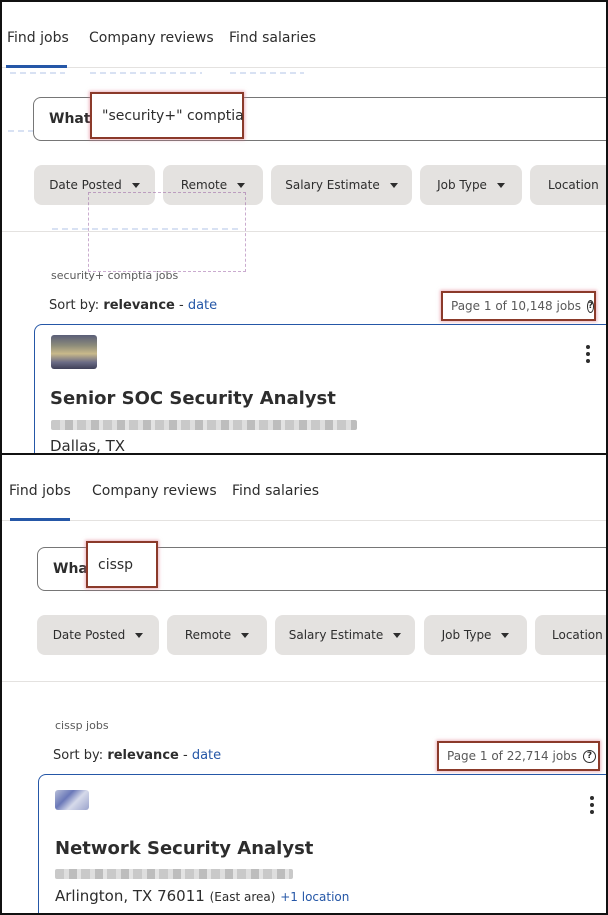 This screenshot has height=915, width=608. I want to click on filter-date-posted: Date Posted, so click(98, 635).